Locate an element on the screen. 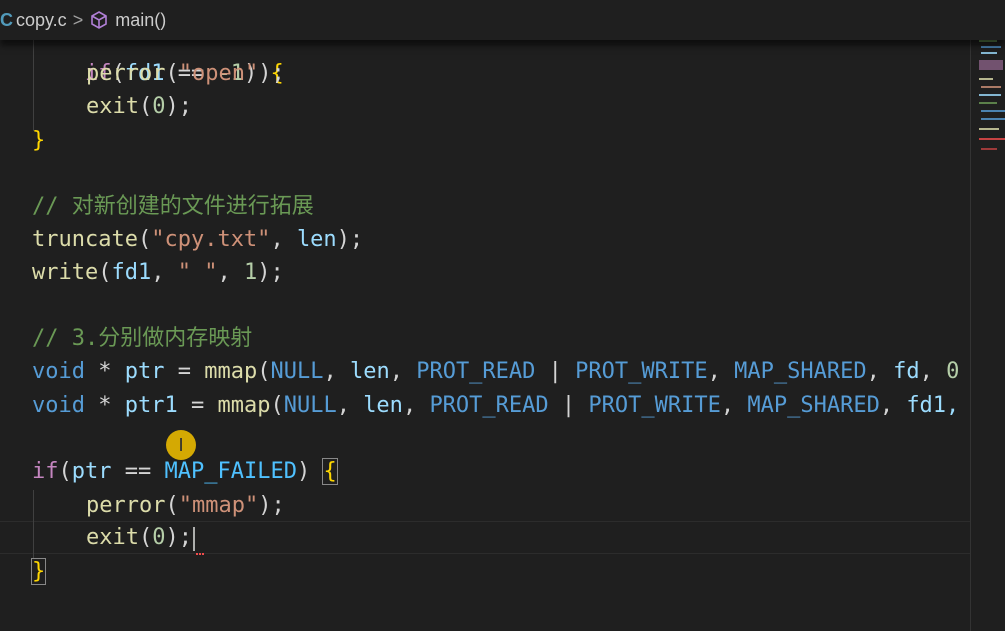 Image resolution: width=1005 pixels, height=631 pixels. string-literal: "mmap" is located at coordinates (218, 505).